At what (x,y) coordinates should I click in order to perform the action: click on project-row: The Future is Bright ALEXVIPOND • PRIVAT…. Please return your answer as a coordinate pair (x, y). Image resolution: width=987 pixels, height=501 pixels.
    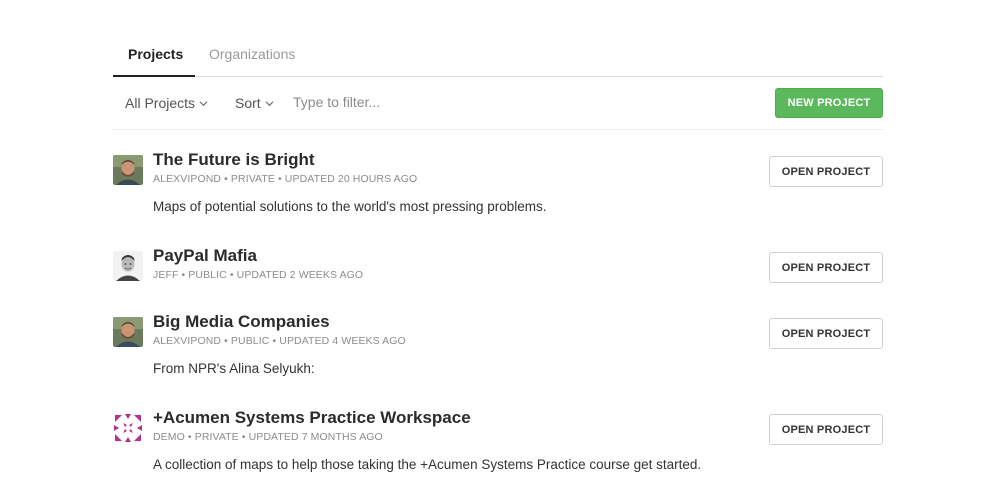
    Looking at the image, I should click on (498, 187).